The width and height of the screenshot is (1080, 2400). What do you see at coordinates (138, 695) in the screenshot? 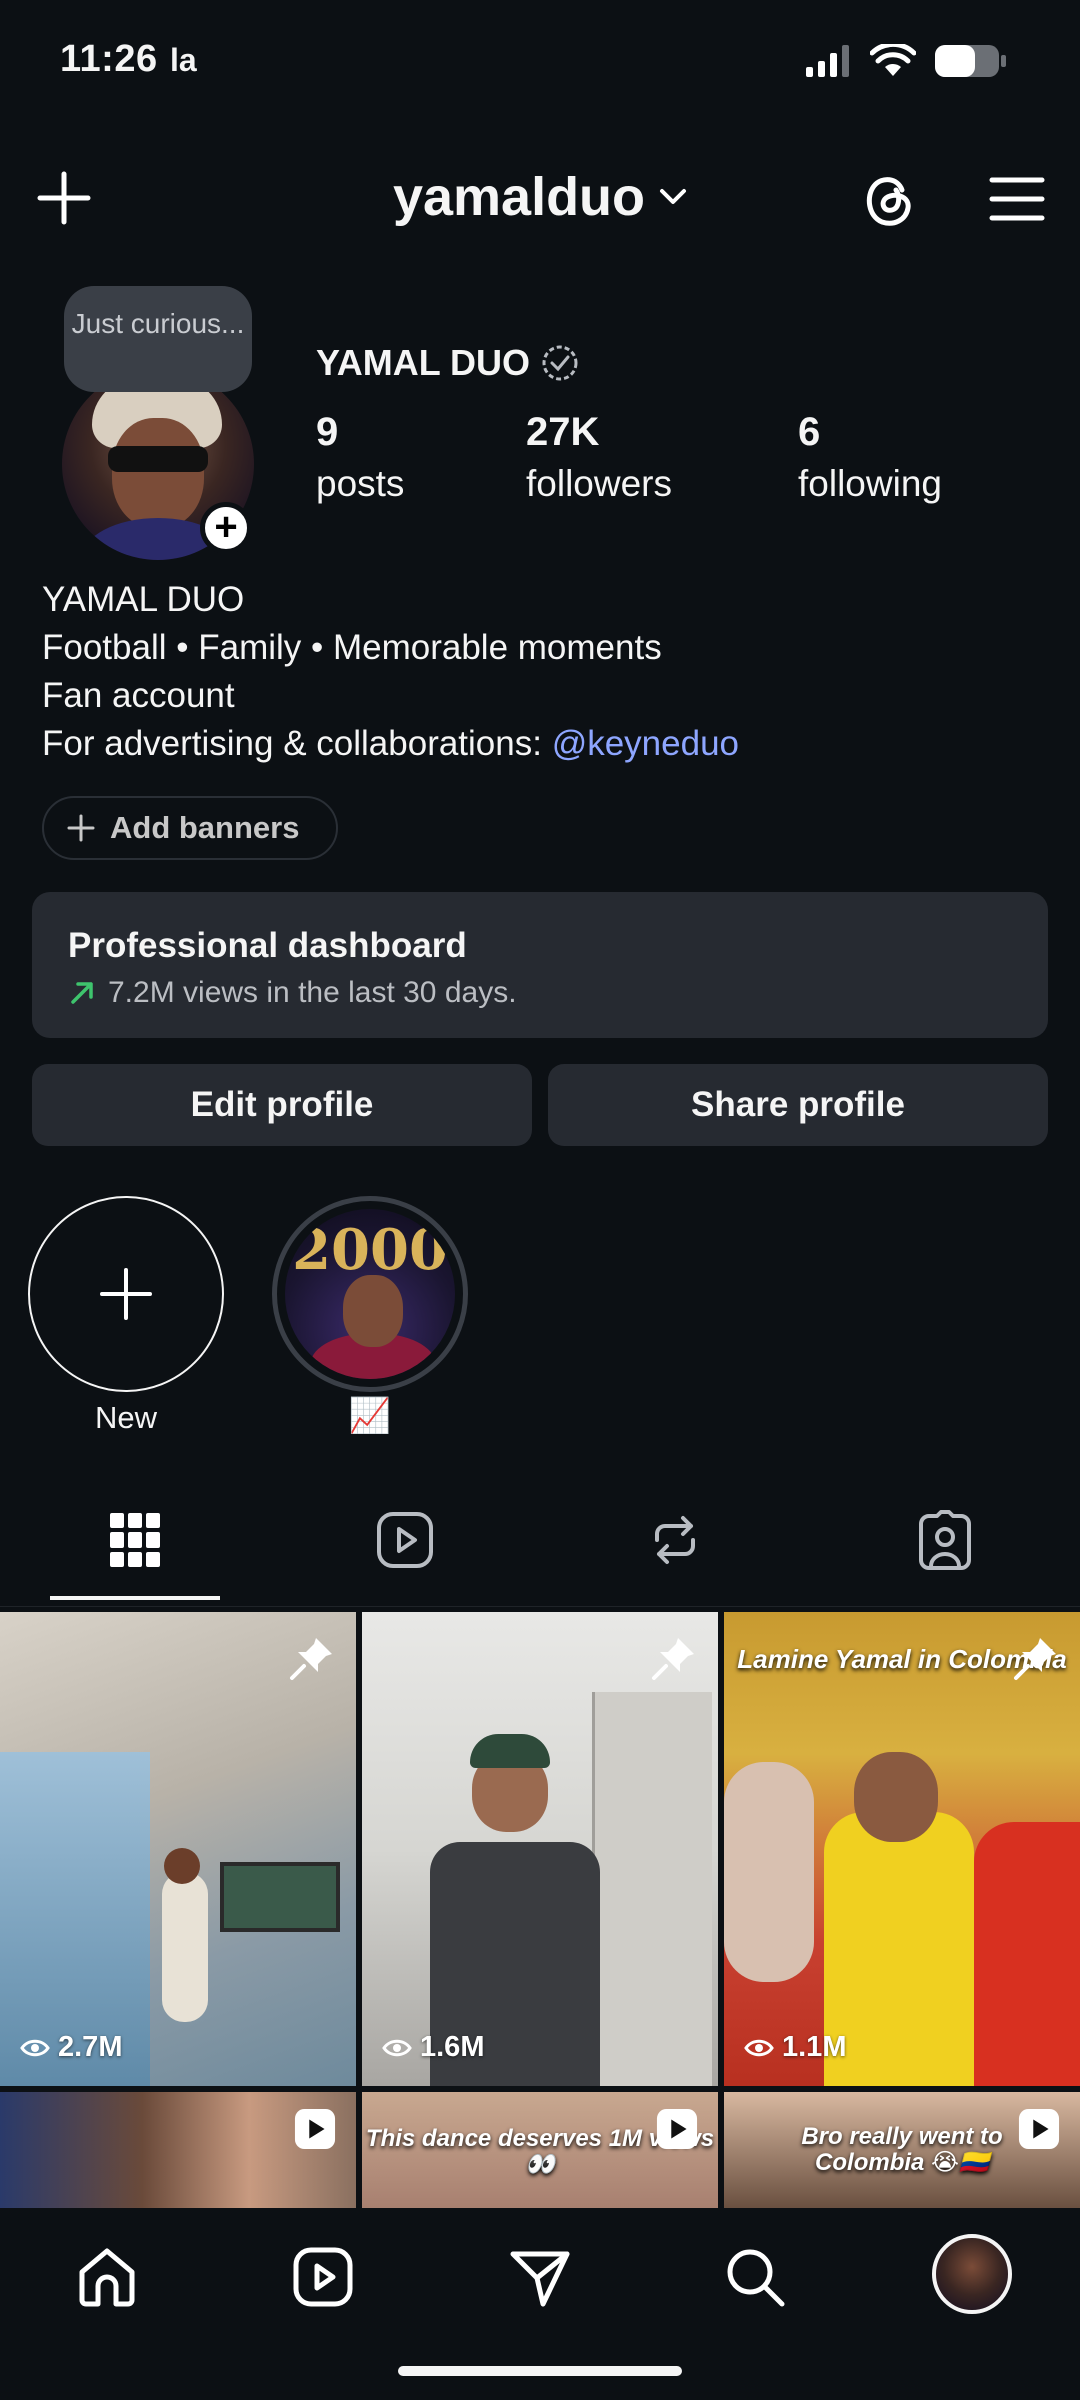
I see `bio-line: Fan account` at bounding box center [138, 695].